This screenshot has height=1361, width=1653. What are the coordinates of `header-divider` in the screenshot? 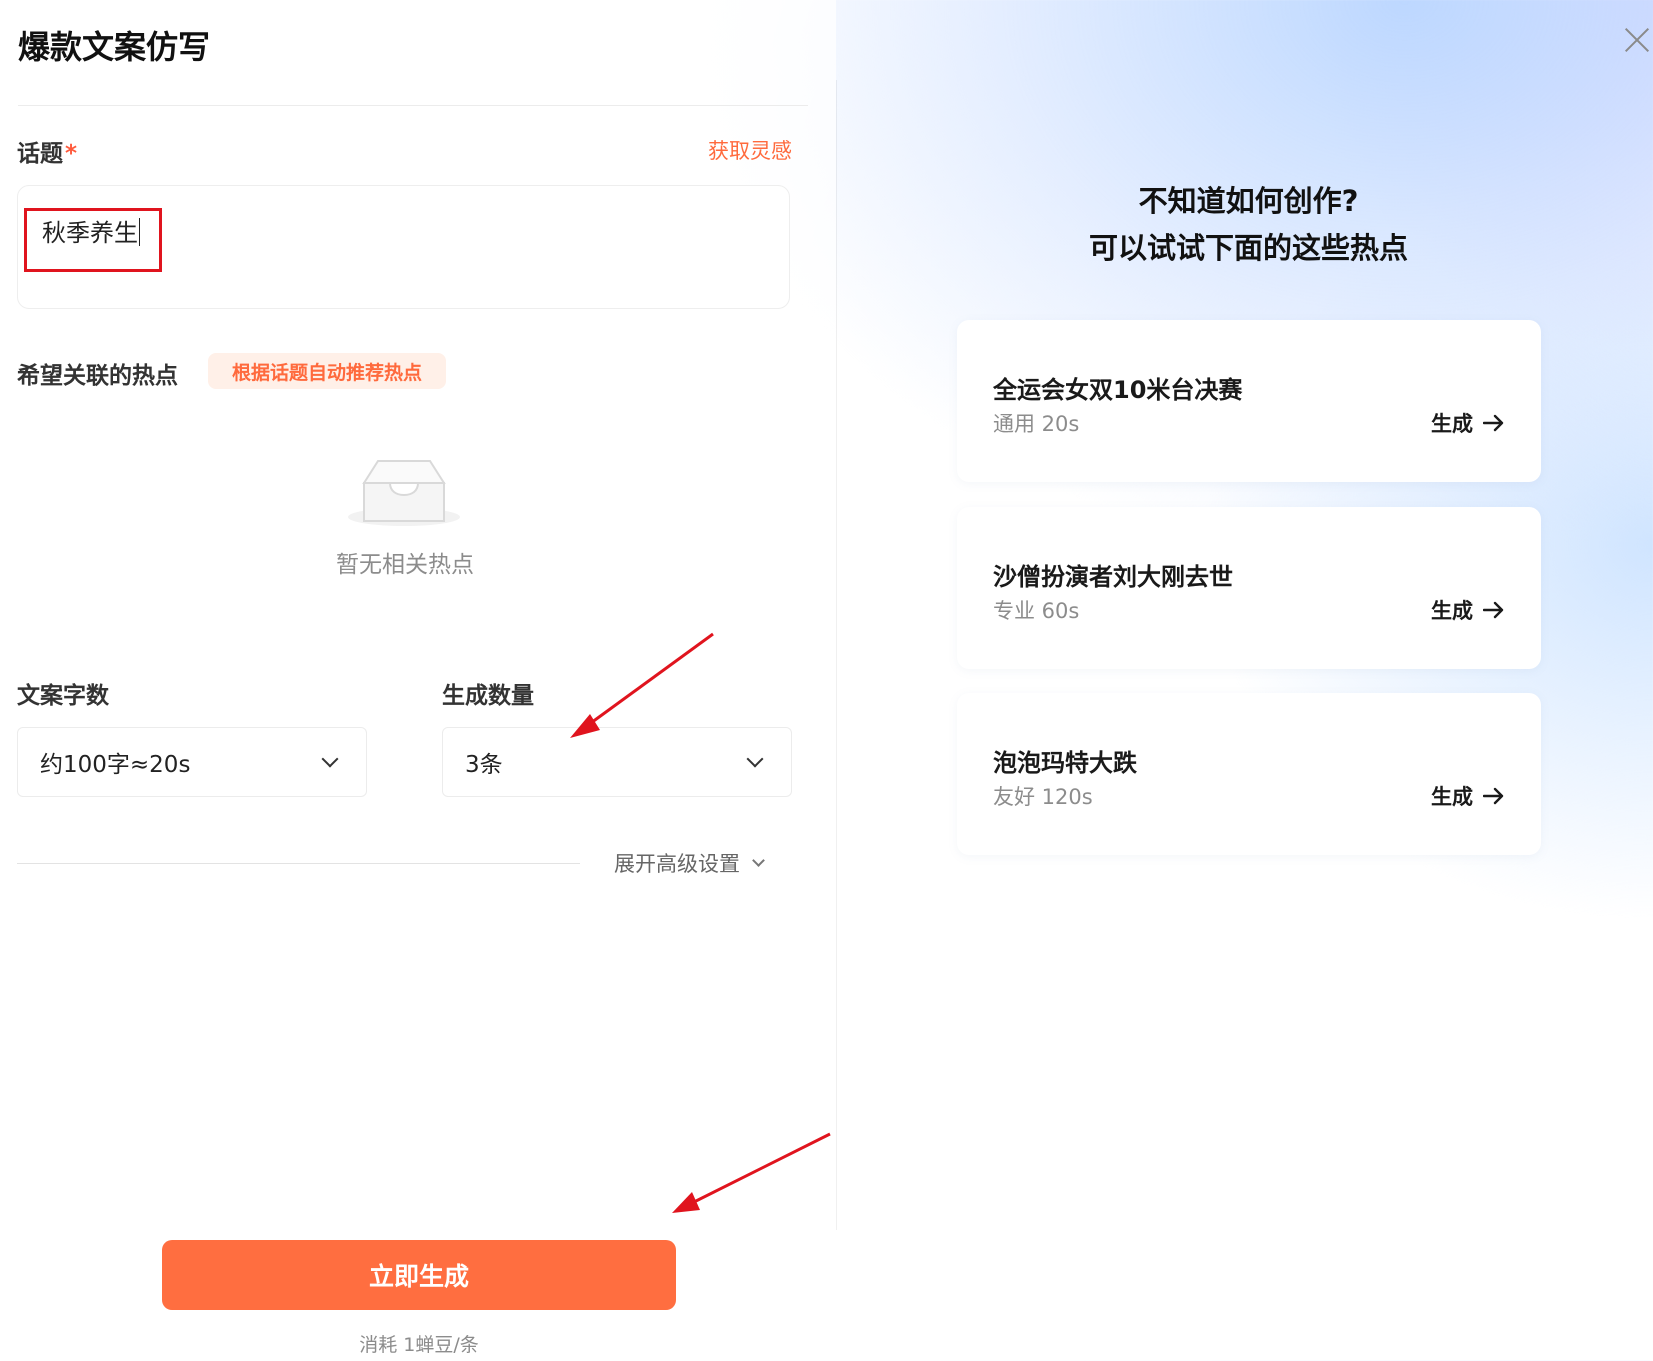 It's located at (413, 105).